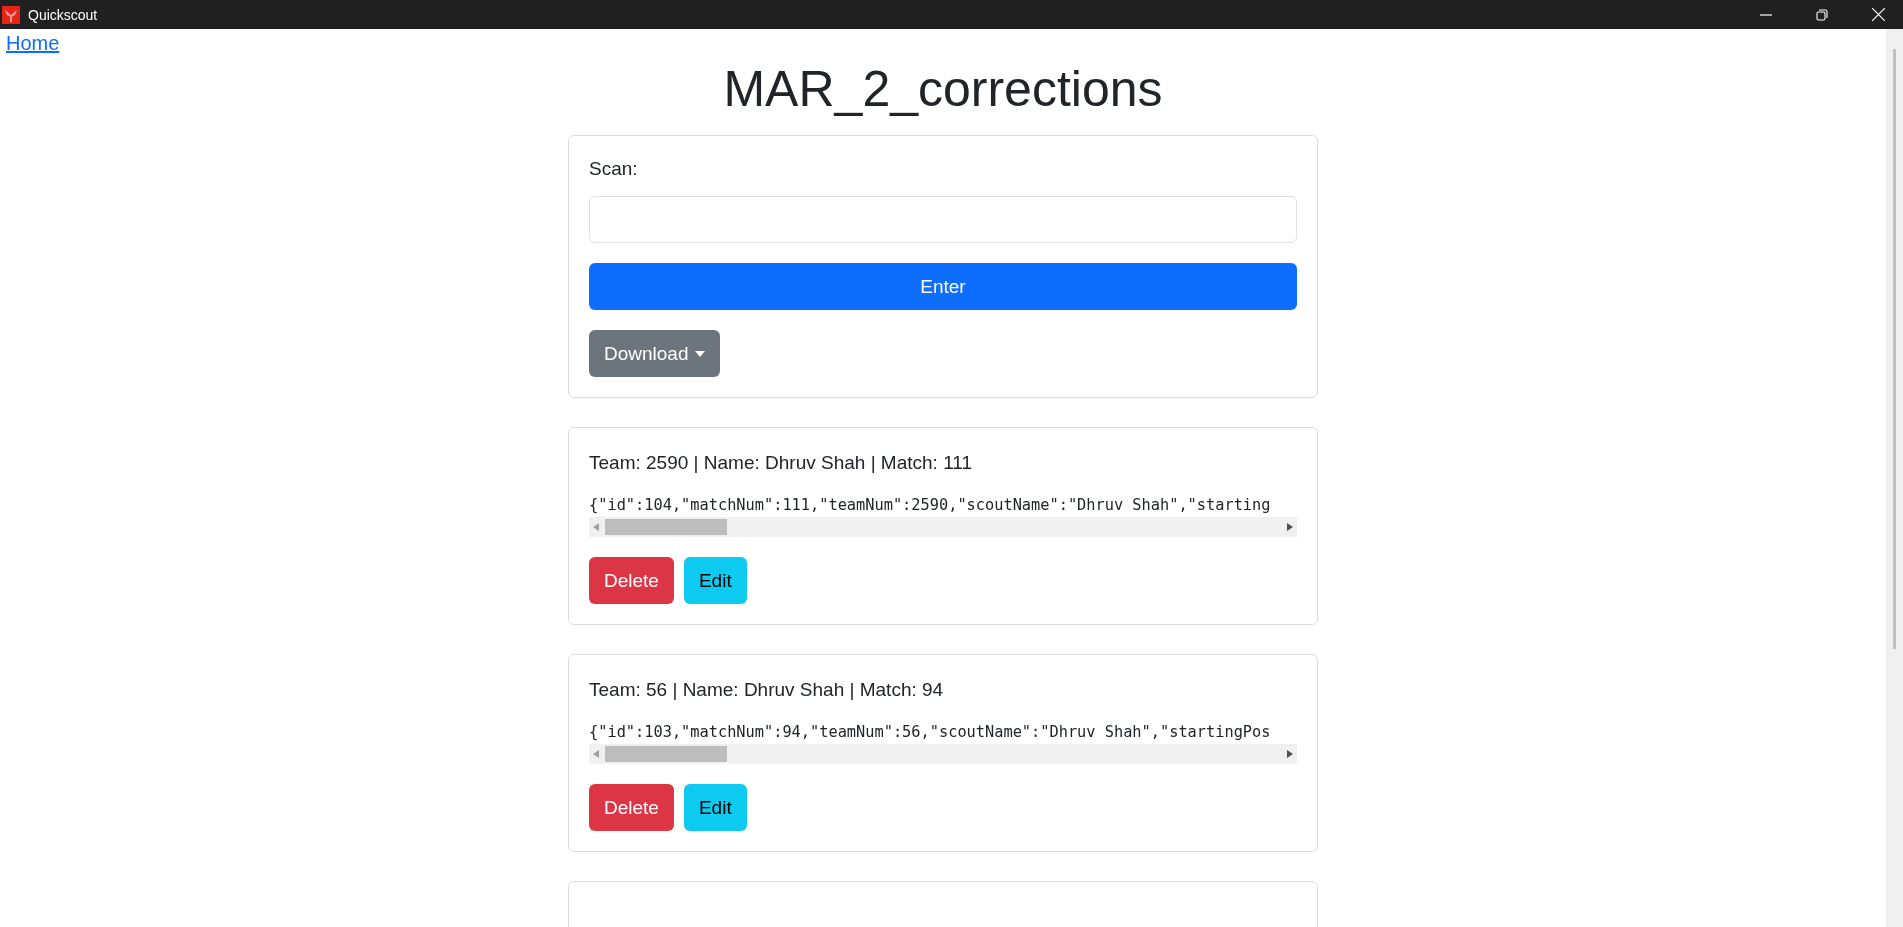 The height and width of the screenshot is (927, 1903). I want to click on close-icon, so click(1878, 14).